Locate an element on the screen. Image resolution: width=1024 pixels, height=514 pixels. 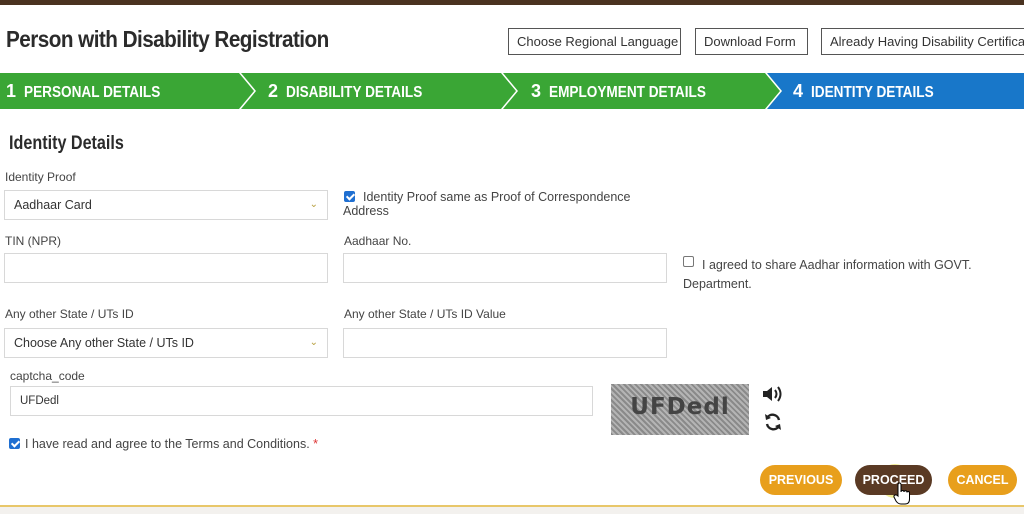
page-title: Person with Disability Registration is located at coordinates (167, 39).